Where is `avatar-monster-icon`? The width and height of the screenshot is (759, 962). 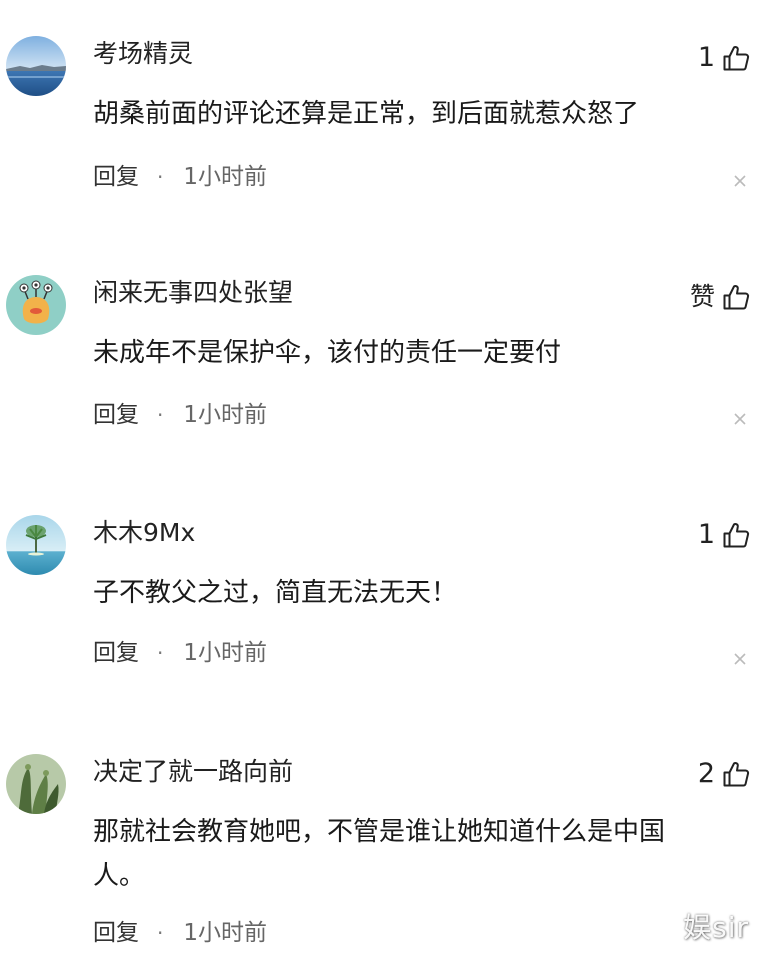
avatar-monster-icon is located at coordinates (36, 305).